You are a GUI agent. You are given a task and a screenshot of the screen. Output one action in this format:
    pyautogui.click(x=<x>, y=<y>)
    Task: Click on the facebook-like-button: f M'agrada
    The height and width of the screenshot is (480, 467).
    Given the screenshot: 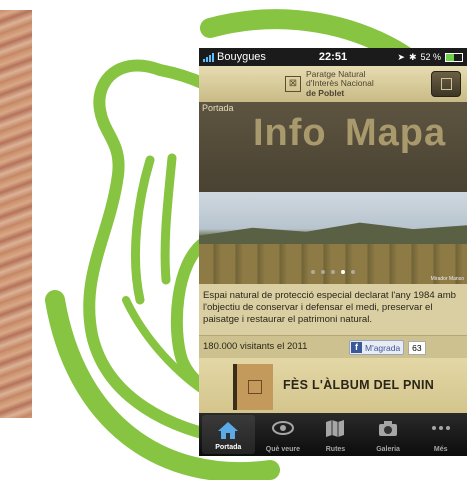 What is the action you would take?
    pyautogui.click(x=377, y=347)
    